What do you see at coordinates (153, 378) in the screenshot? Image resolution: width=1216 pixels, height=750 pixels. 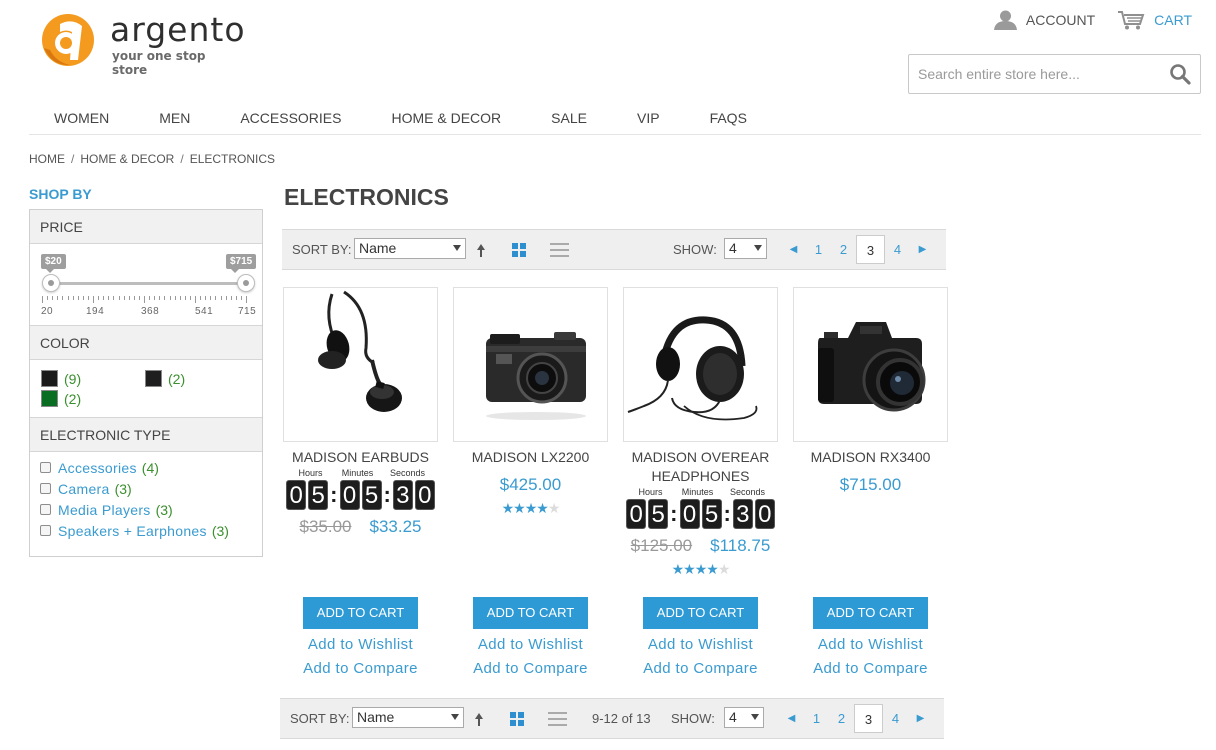 I see `color-swatch-dark` at bounding box center [153, 378].